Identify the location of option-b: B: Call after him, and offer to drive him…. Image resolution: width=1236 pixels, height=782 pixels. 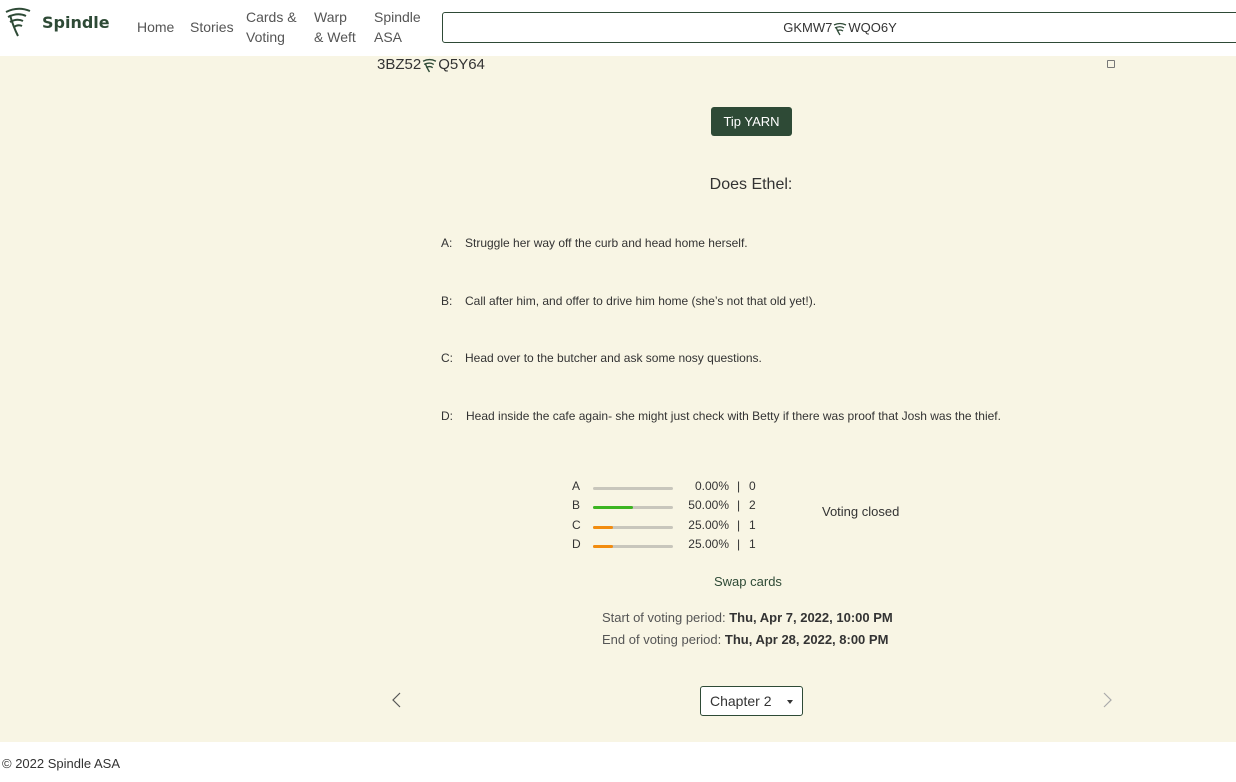
(628, 301).